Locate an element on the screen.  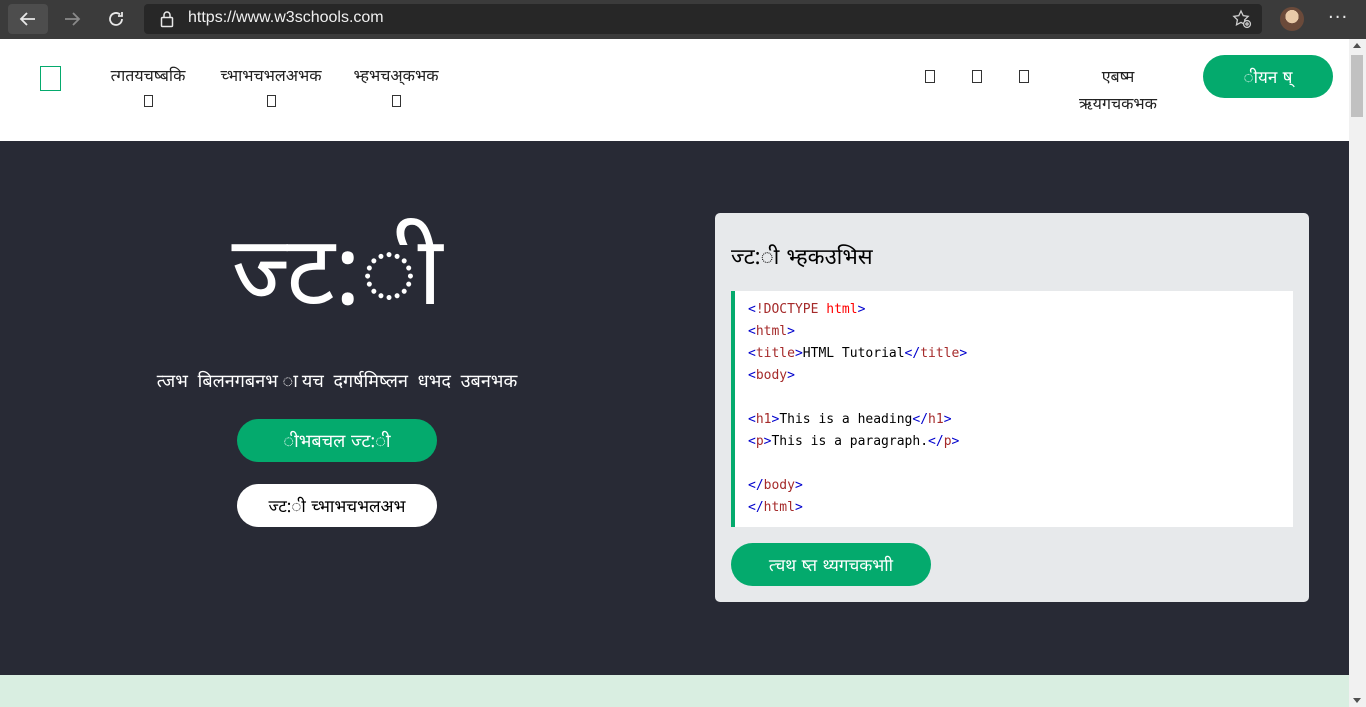
forward-button is located at coordinates (72, 19).